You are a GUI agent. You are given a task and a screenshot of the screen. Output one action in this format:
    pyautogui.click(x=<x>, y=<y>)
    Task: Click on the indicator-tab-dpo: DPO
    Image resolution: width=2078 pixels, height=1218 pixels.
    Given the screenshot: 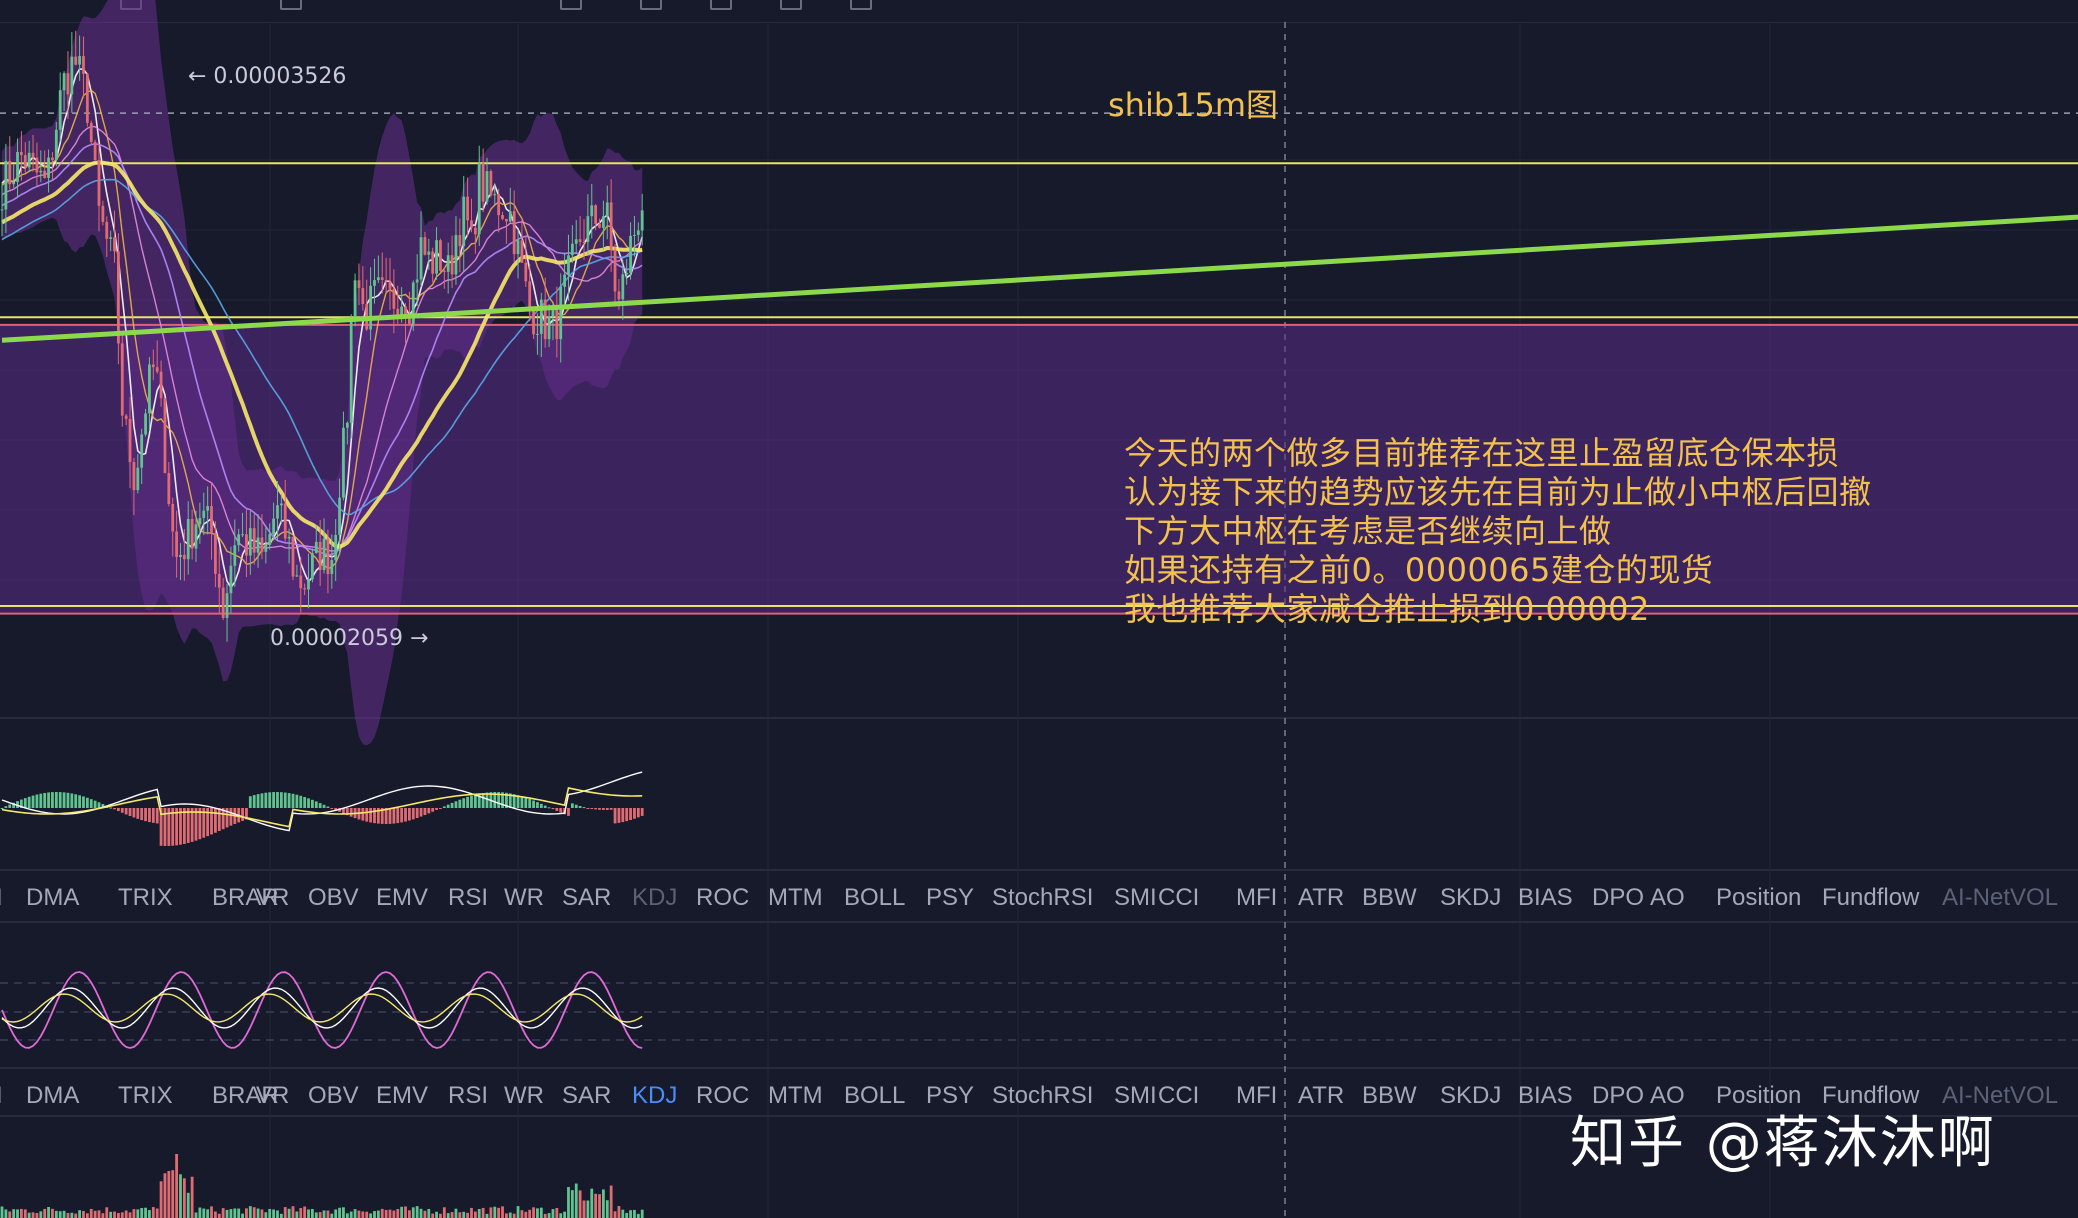 What is the action you would take?
    pyautogui.click(x=1618, y=898)
    